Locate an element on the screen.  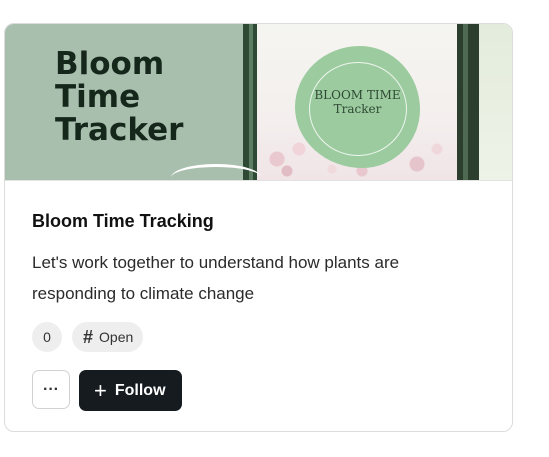
banner-title-line: Tracker is located at coordinates (119, 130).